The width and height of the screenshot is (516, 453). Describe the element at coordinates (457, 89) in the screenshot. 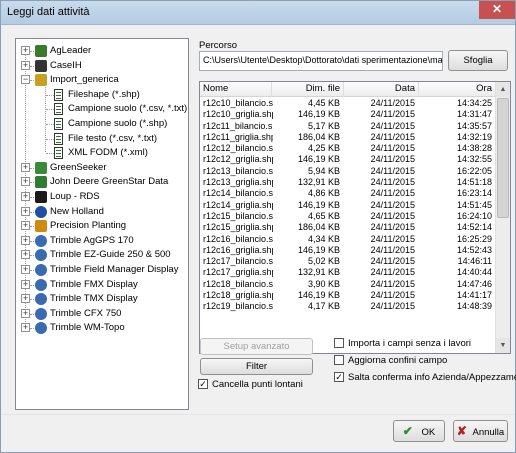

I see `column-header-ora: Ora` at that location.